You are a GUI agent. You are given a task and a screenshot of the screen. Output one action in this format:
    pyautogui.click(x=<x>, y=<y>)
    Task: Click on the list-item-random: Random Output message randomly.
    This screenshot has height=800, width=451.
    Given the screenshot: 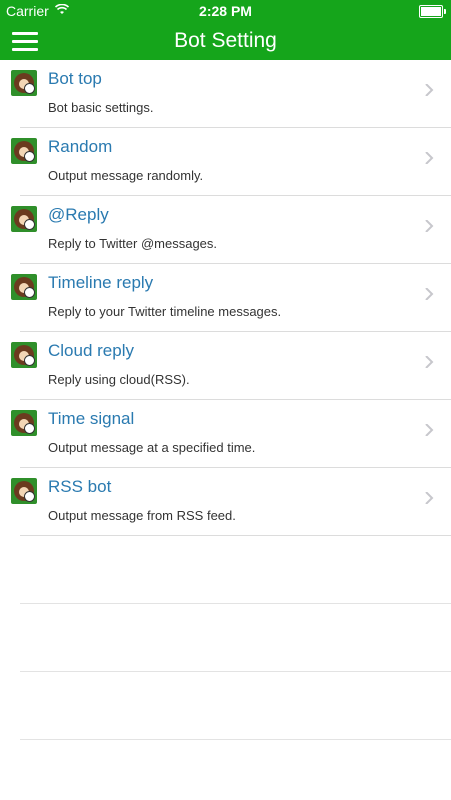 What is the action you would take?
    pyautogui.click(x=231, y=162)
    